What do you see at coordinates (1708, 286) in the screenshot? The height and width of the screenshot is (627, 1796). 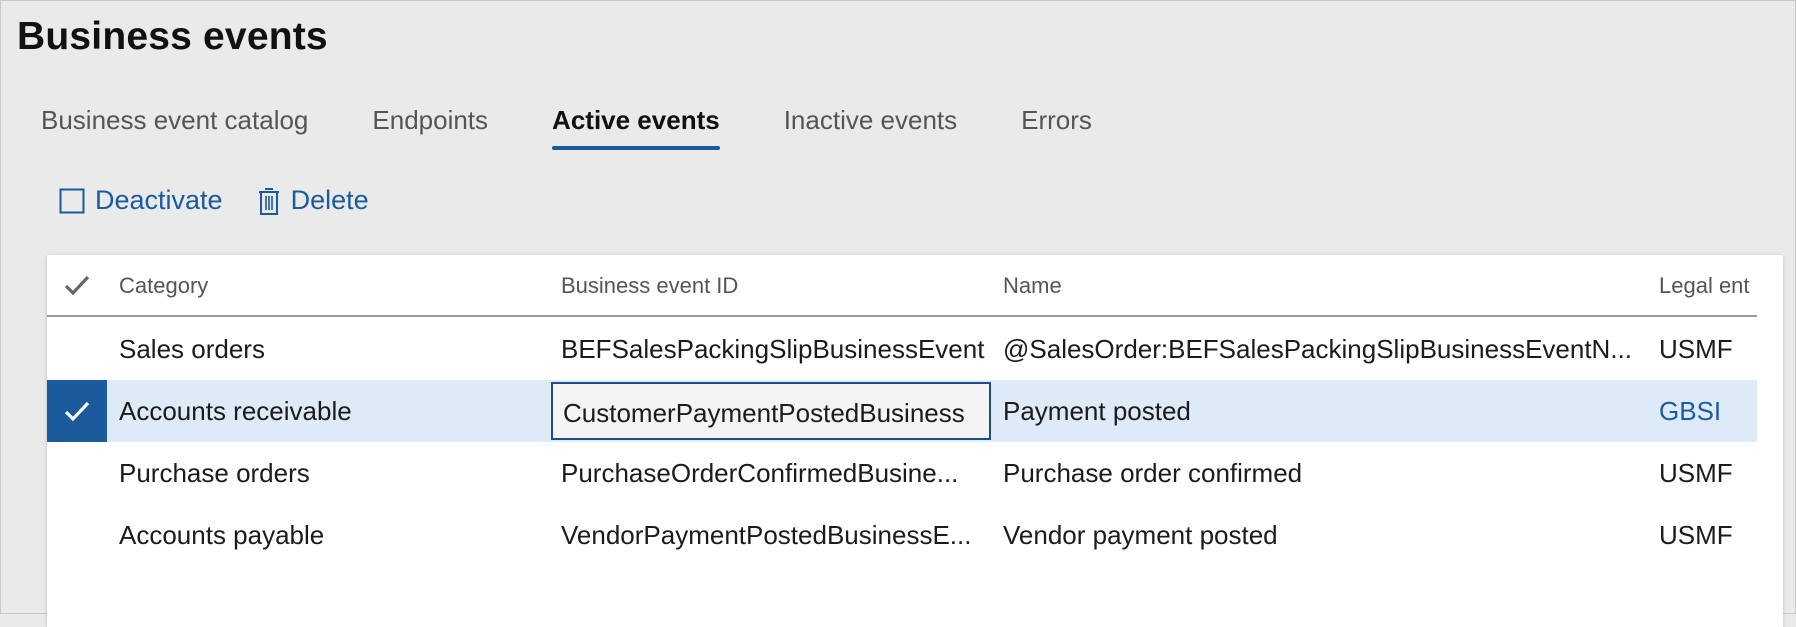 I see `column-header-legal-entity: Legal ent` at bounding box center [1708, 286].